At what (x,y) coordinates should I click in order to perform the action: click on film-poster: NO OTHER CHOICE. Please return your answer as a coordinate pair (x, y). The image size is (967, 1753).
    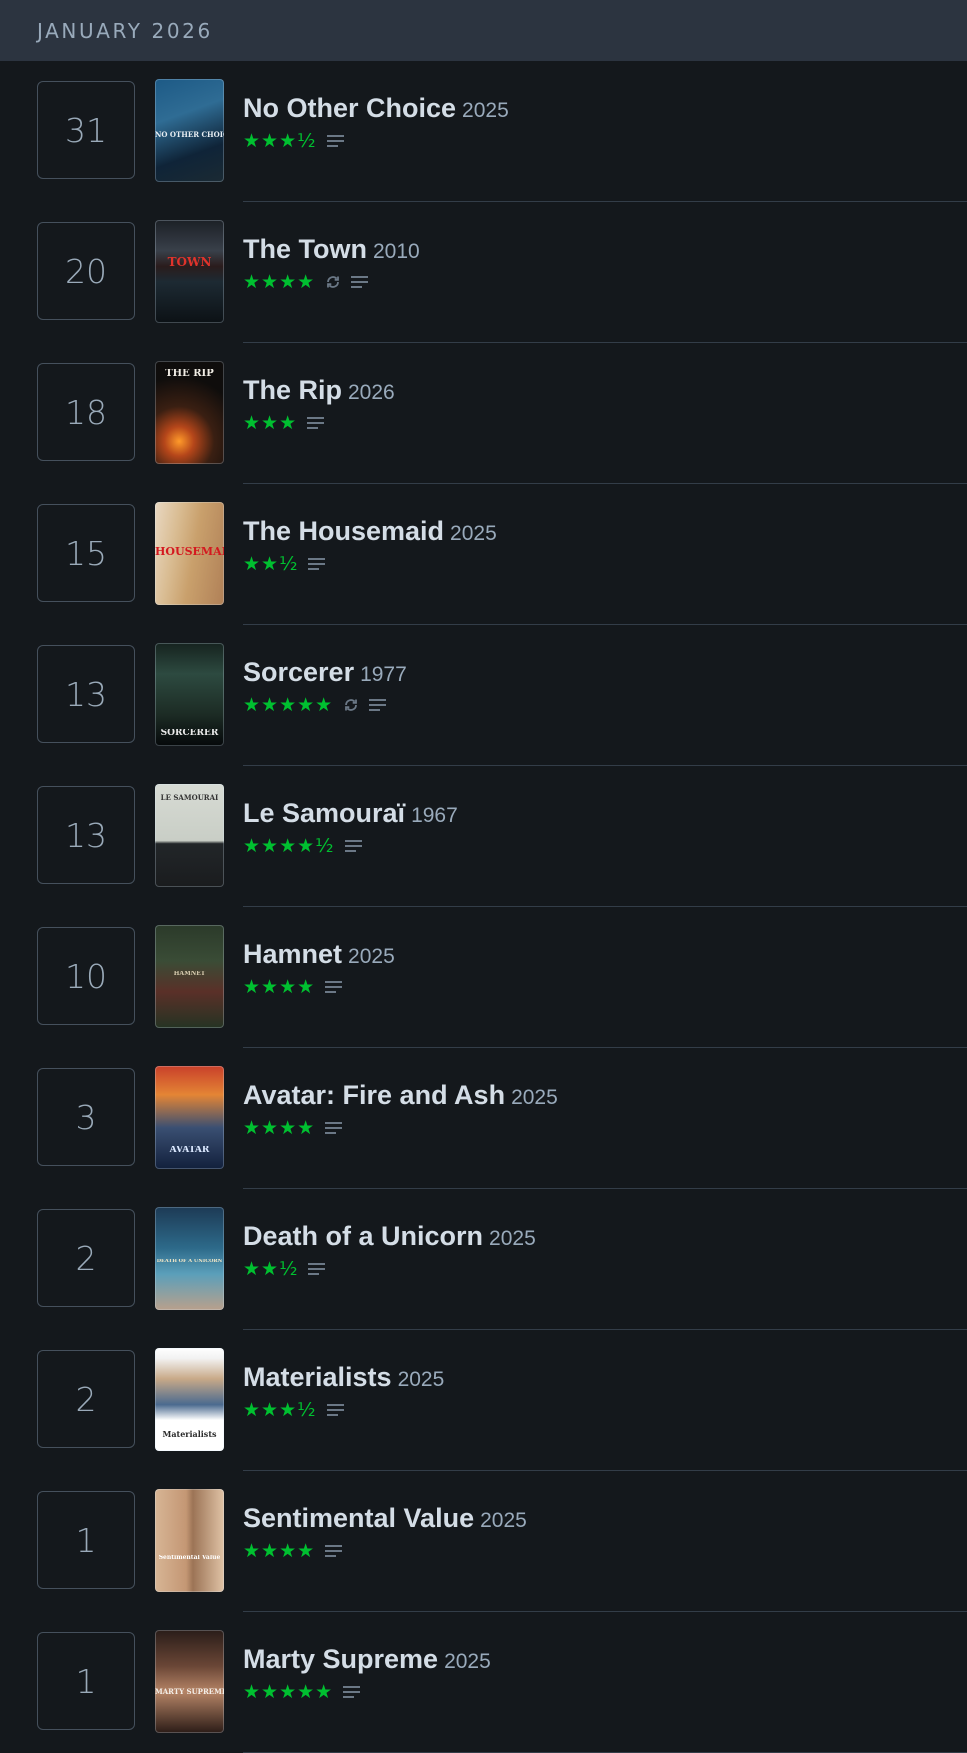
    Looking at the image, I should click on (189, 130).